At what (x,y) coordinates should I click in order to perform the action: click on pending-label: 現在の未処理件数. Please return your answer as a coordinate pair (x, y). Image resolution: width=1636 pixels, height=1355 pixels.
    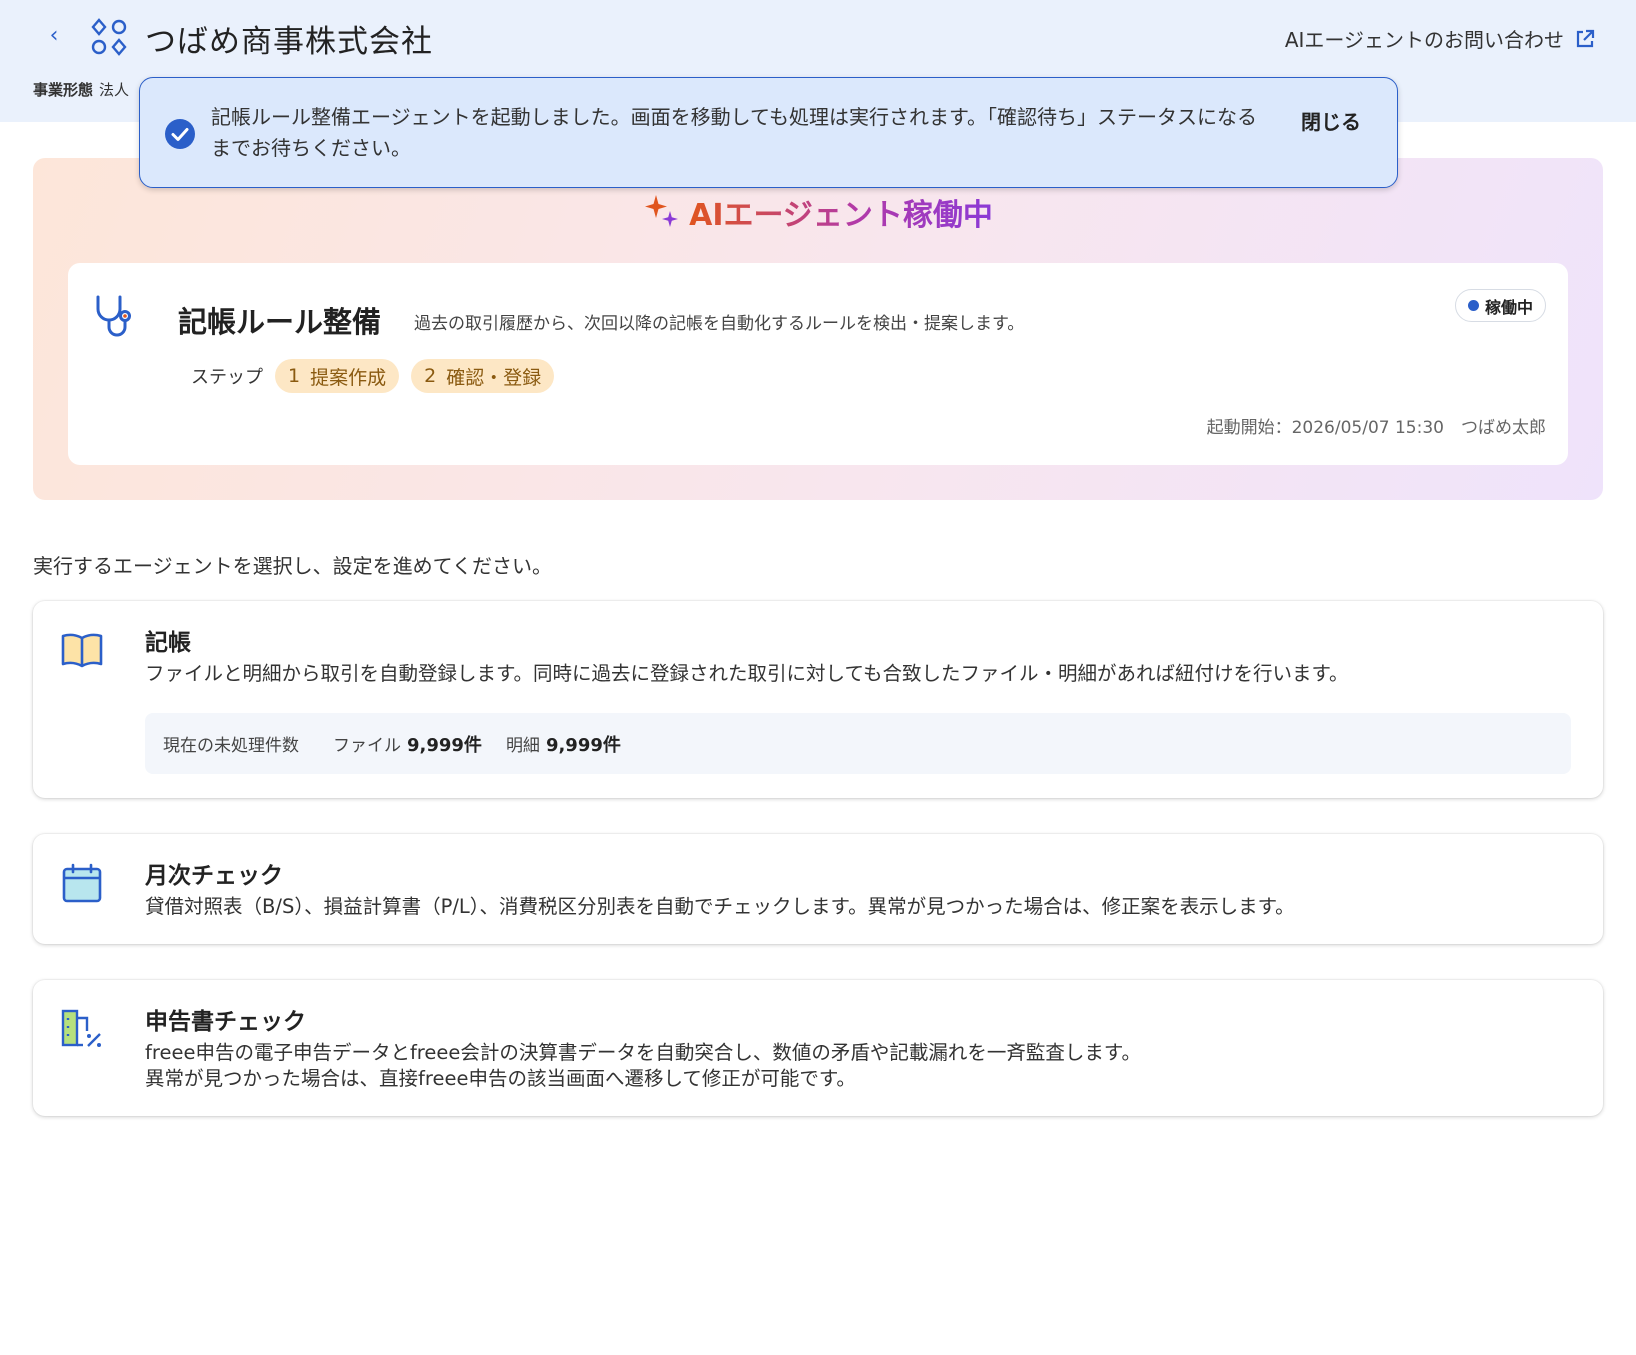
    Looking at the image, I should click on (231, 746).